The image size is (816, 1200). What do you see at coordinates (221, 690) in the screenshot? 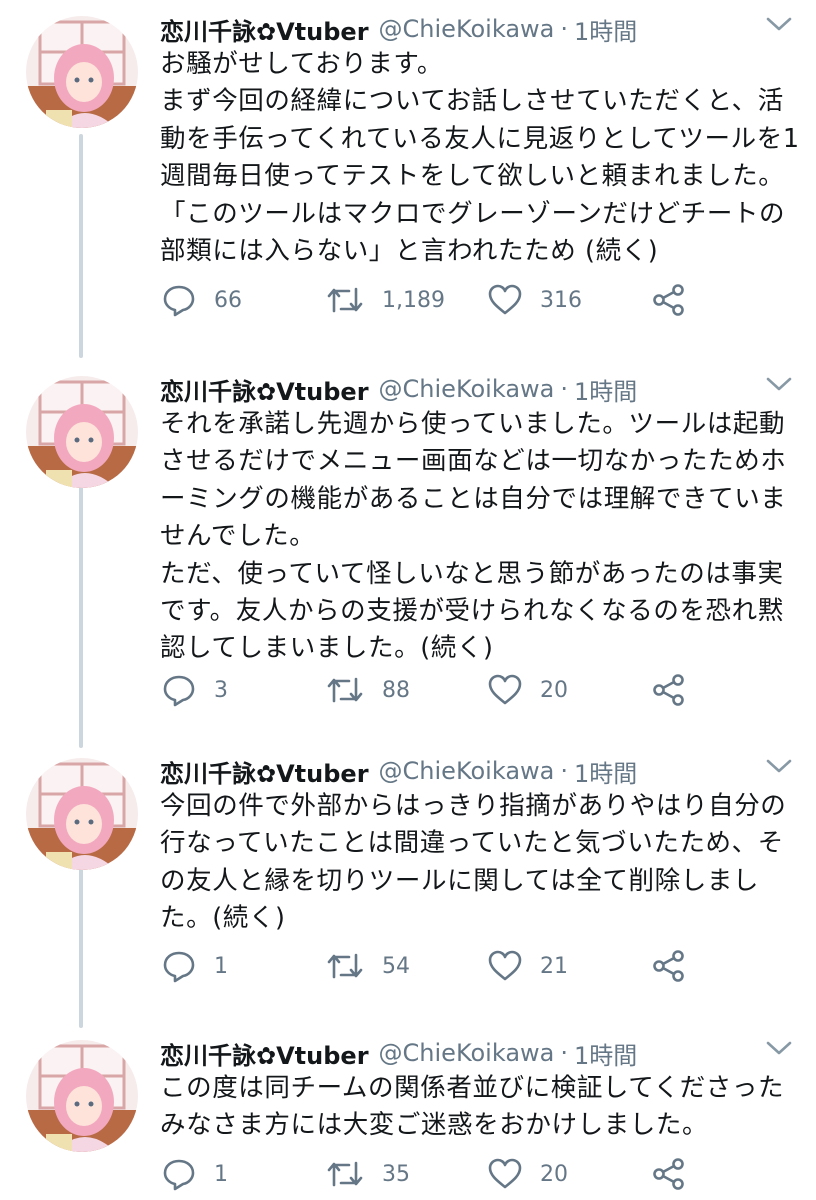
I see `reply-count: 3` at bounding box center [221, 690].